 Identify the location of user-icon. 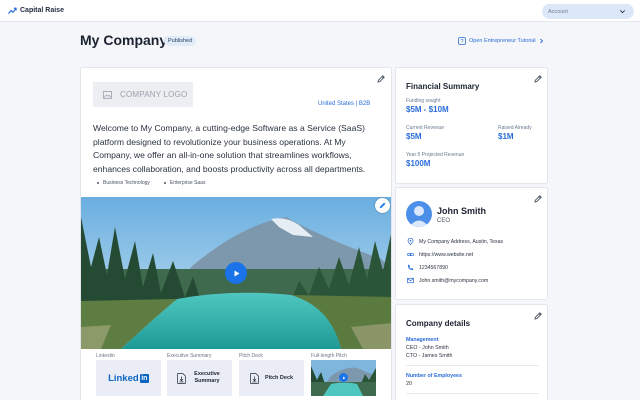
(419, 216).